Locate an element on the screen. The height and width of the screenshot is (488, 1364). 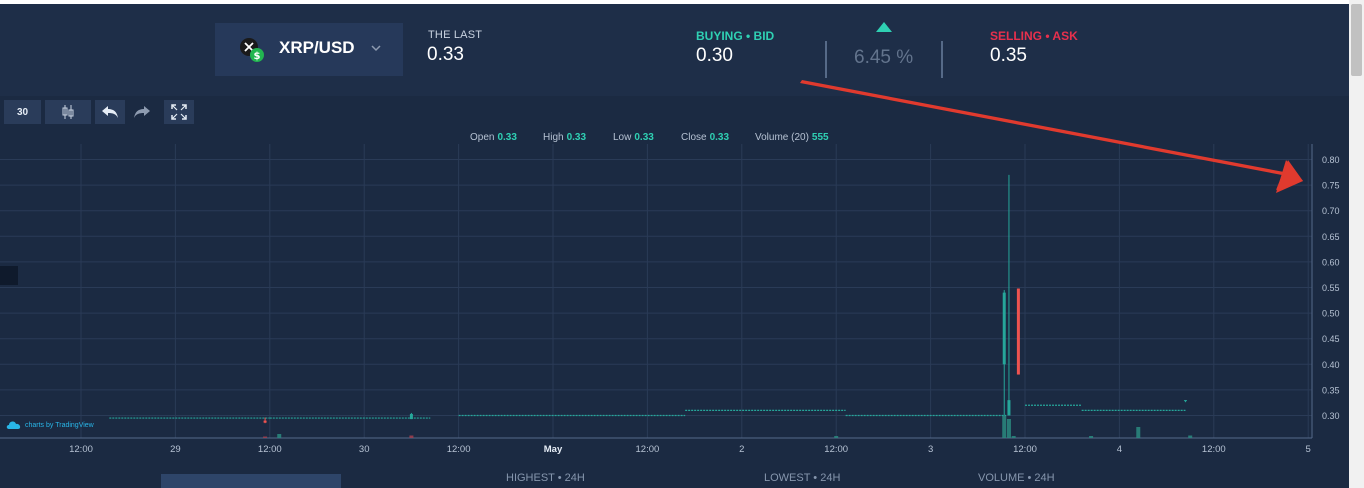
x-tick-label: 29 is located at coordinates (175, 449).